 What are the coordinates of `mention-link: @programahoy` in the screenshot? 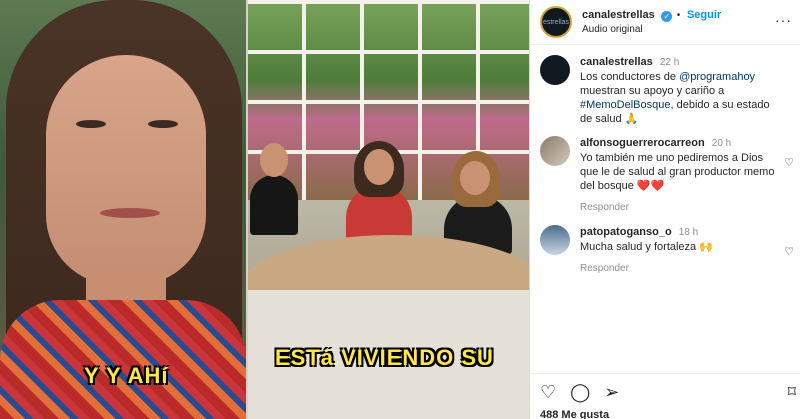 It's located at (717, 77).